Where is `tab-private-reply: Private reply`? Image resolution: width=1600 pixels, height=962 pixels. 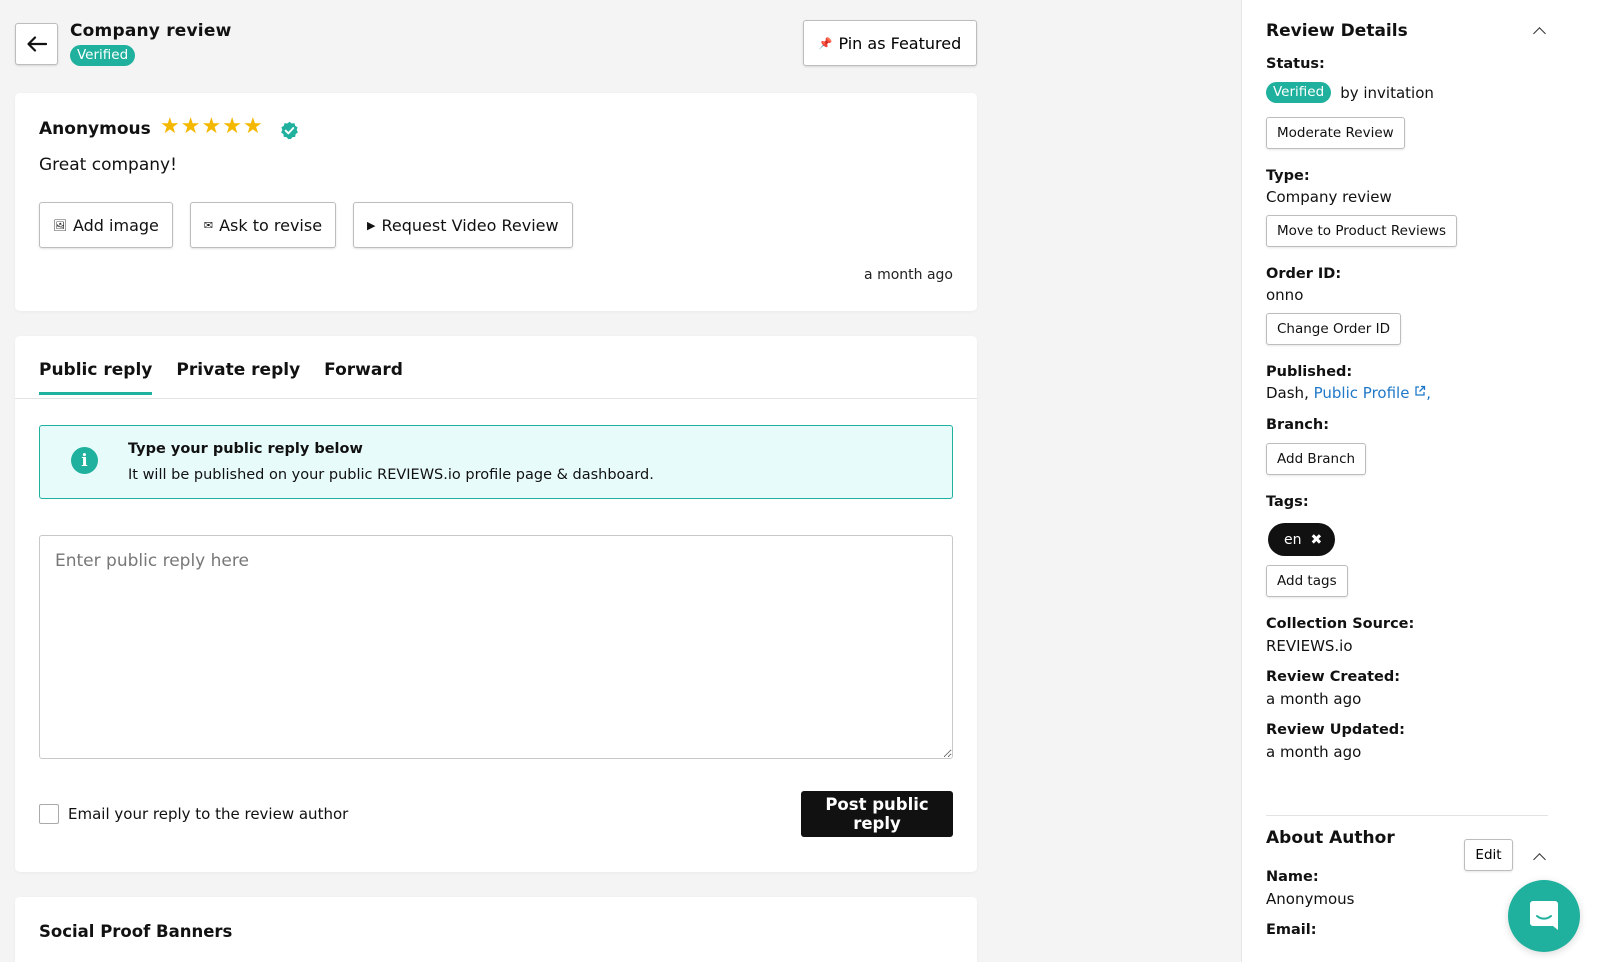
tab-private-reply: Private reply is located at coordinates (238, 377).